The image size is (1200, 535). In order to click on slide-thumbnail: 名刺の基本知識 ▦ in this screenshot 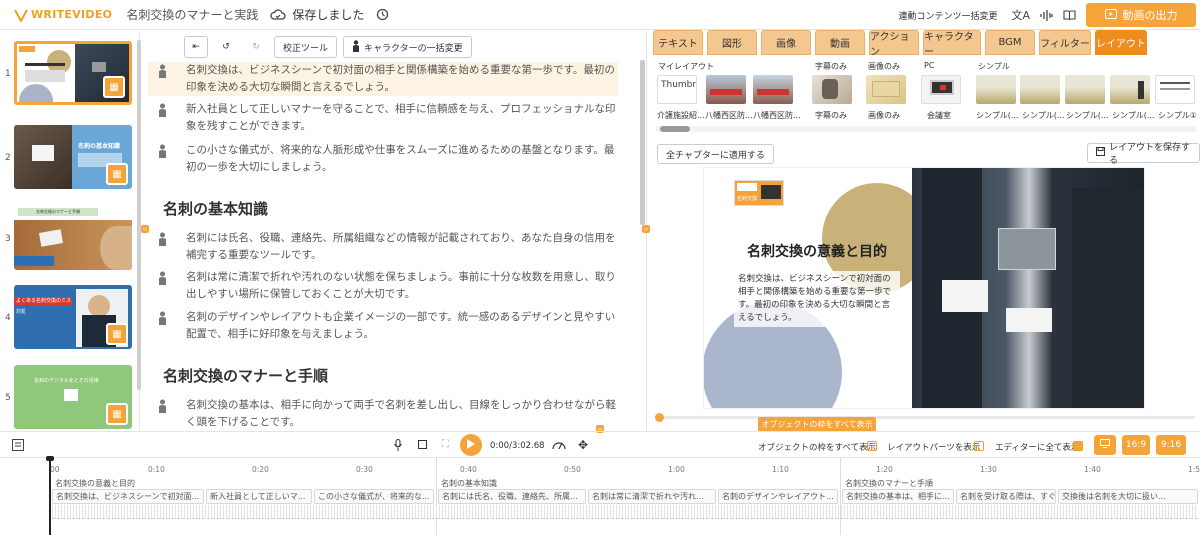, I will do `click(73, 157)`.